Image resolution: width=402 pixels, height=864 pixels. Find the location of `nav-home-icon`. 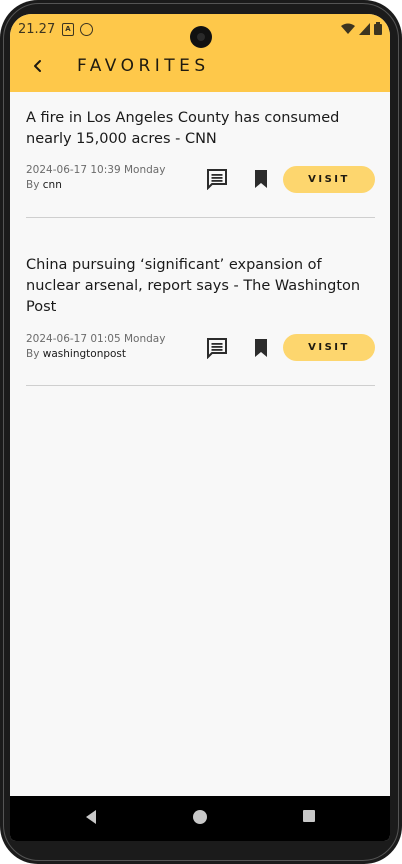

nav-home-icon is located at coordinates (200, 817).